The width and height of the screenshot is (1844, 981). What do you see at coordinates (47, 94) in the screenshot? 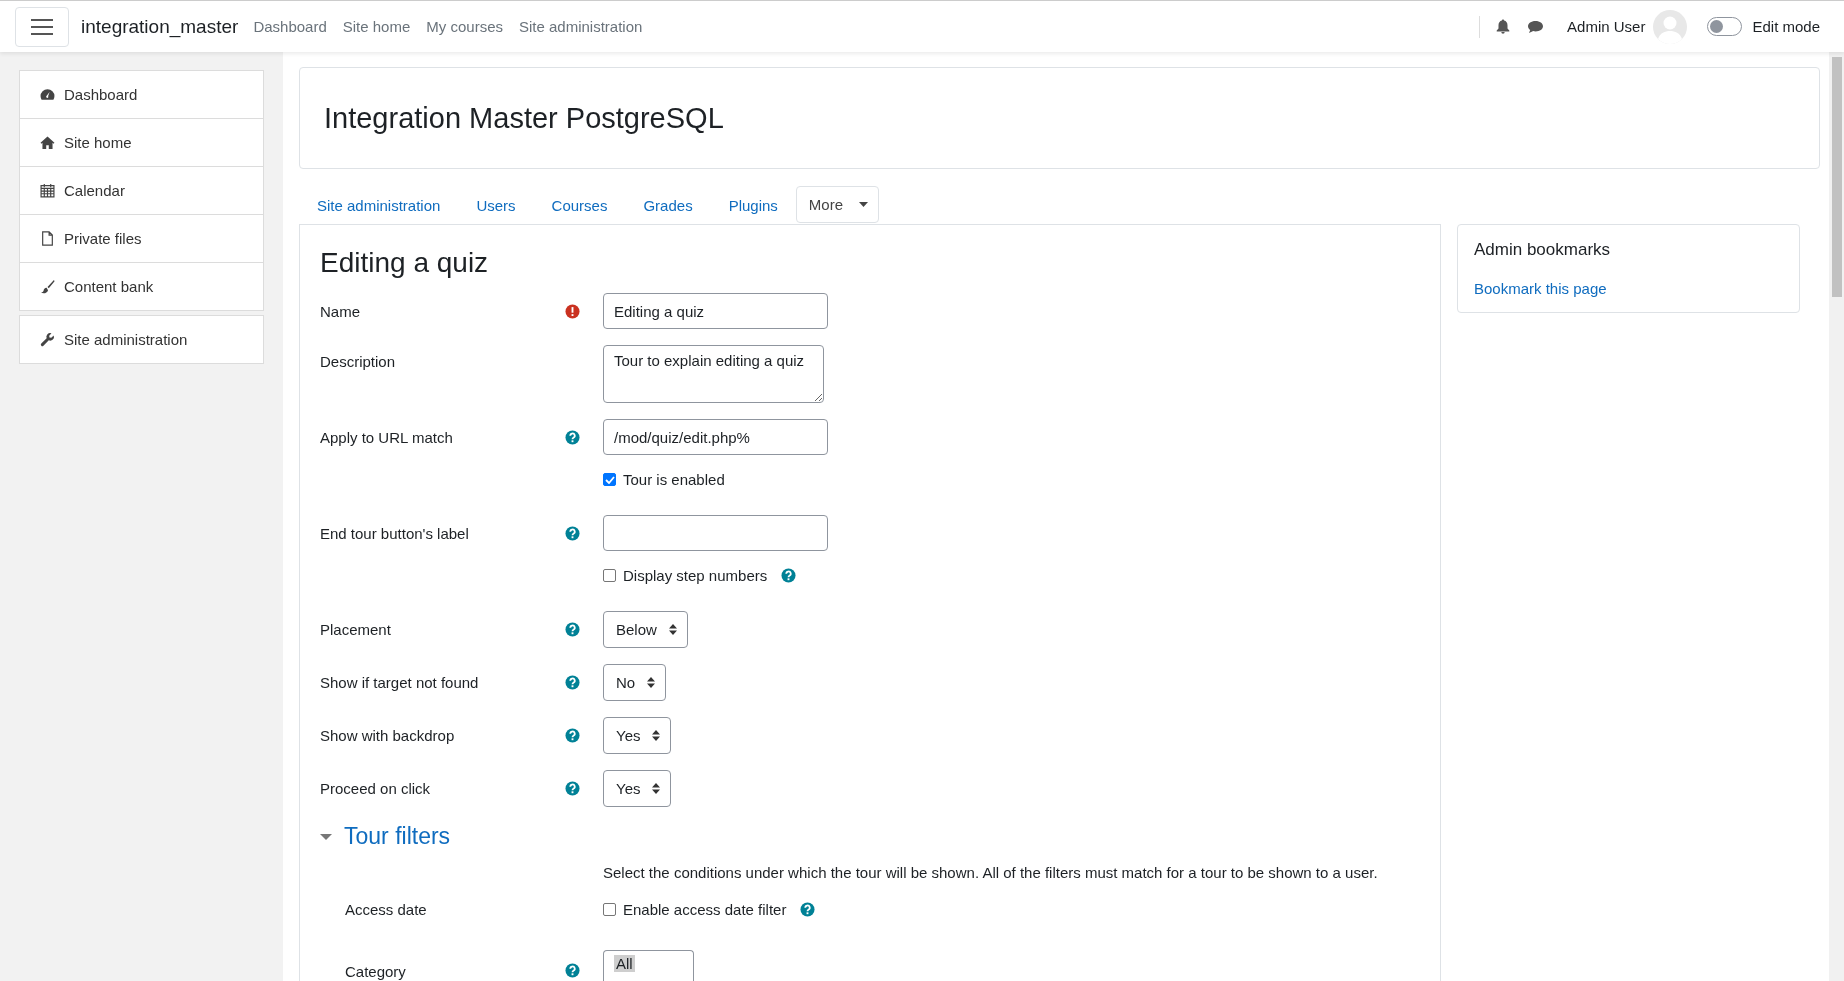
I see `dashboard-icon` at bounding box center [47, 94].